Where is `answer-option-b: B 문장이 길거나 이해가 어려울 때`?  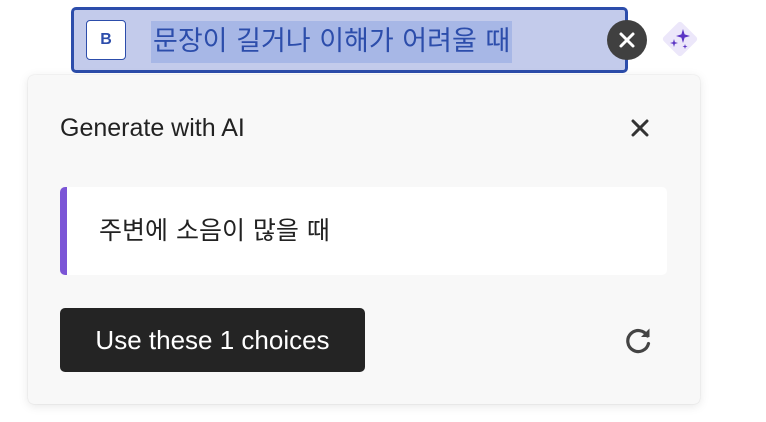 answer-option-b: B 문장이 길거나 이해가 어려울 때 is located at coordinates (349, 40).